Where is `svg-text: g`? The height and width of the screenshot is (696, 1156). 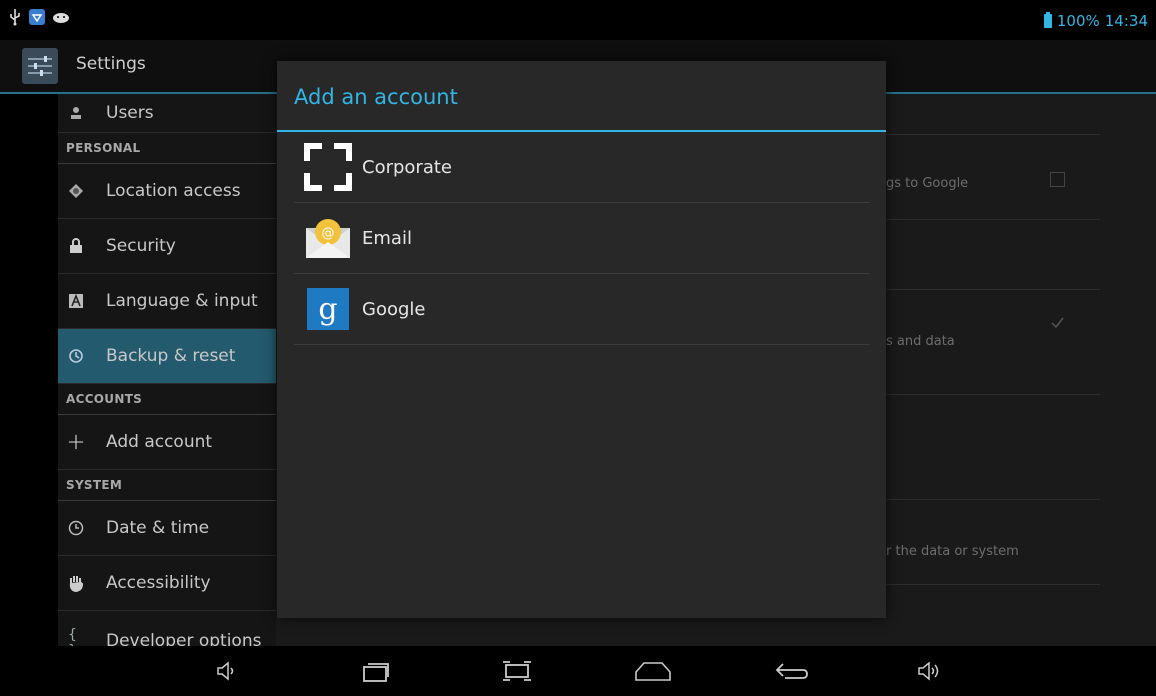
svg-text: g is located at coordinates (327, 309).